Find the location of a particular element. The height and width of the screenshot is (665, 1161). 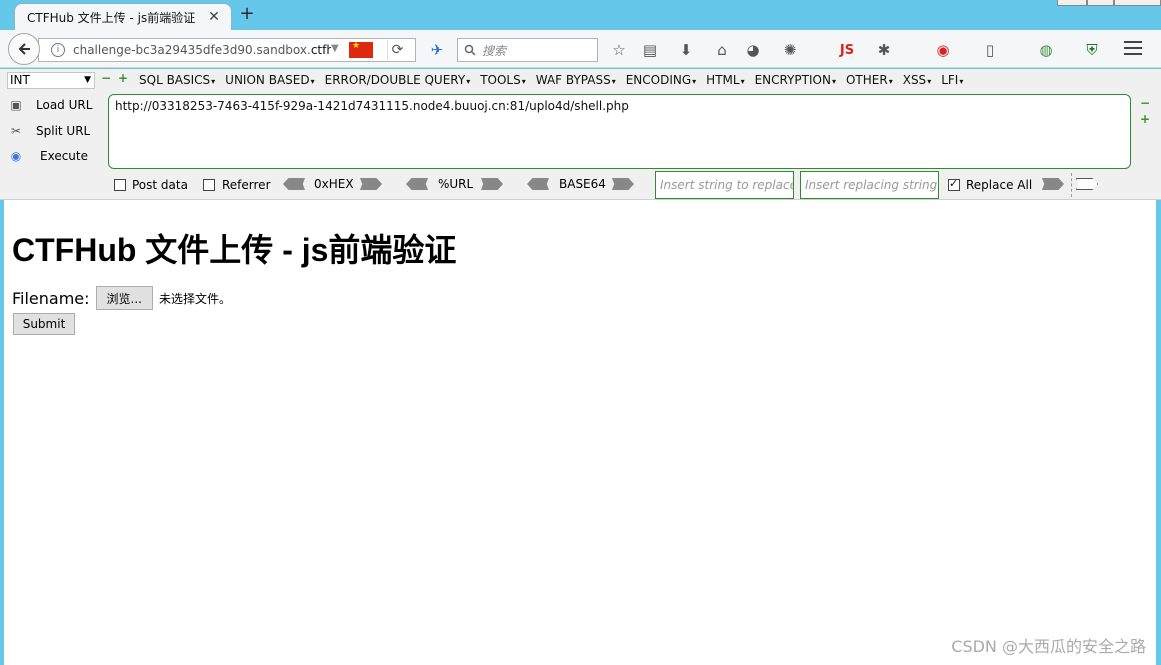

menu-lfi: LFI is located at coordinates (952, 80).